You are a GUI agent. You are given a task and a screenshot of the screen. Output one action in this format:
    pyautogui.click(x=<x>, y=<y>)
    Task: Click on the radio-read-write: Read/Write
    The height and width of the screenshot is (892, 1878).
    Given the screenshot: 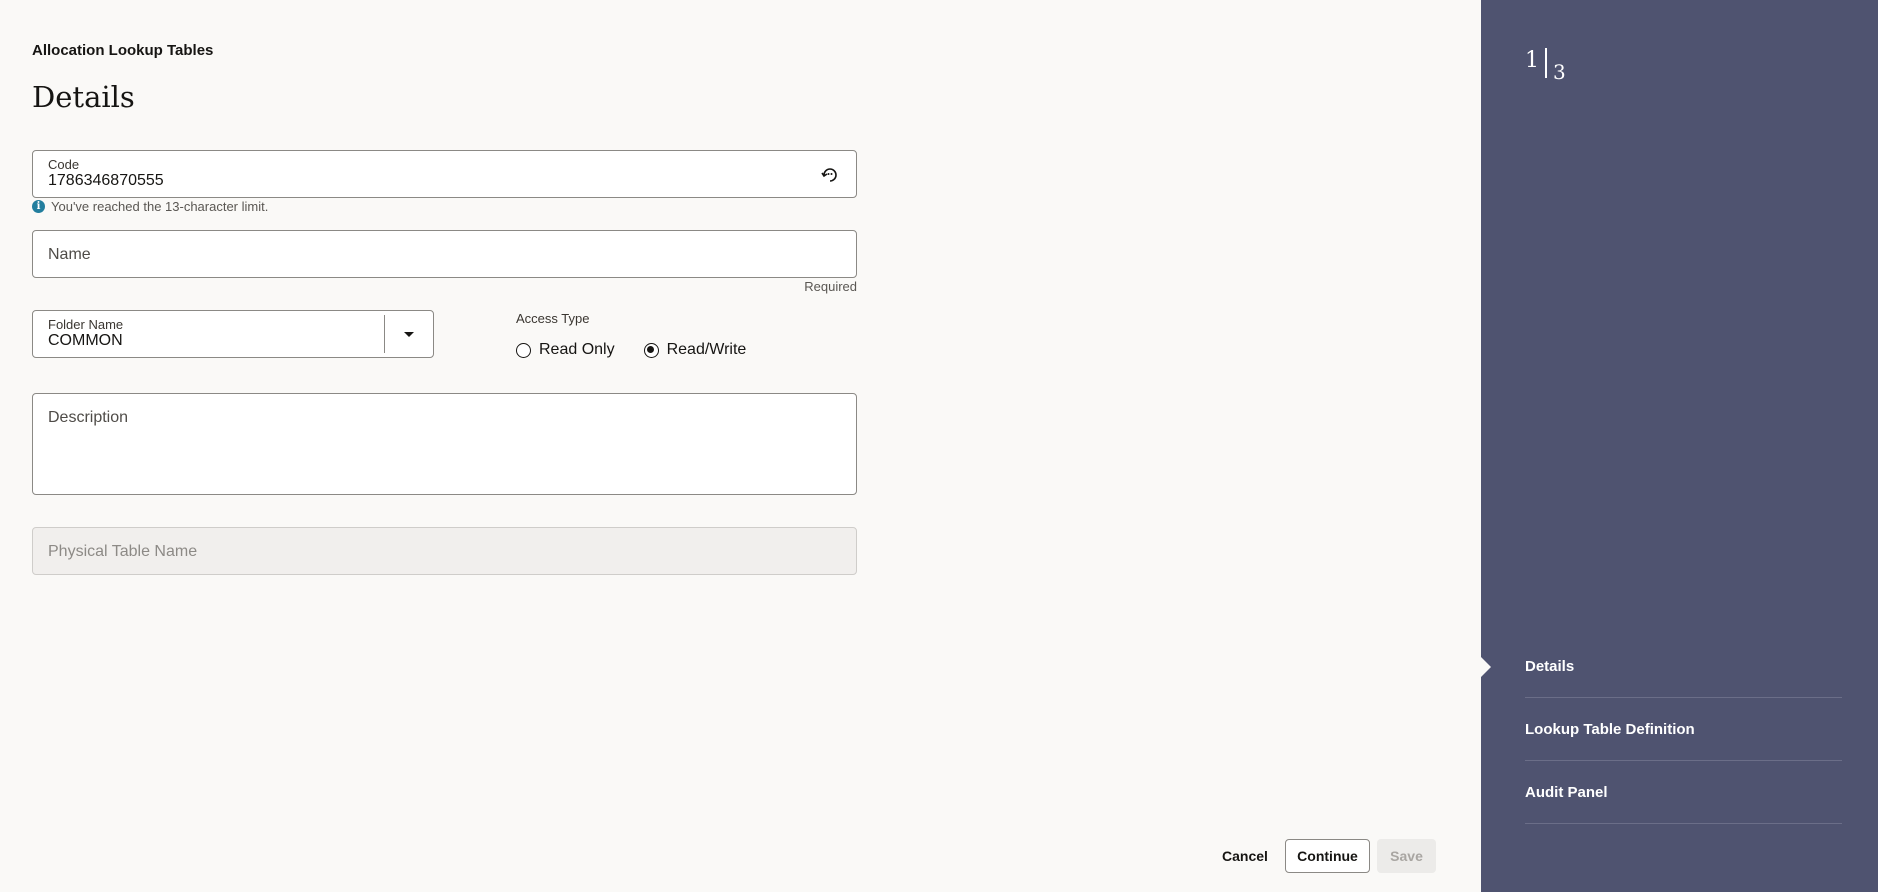 What is the action you would take?
    pyautogui.click(x=695, y=350)
    